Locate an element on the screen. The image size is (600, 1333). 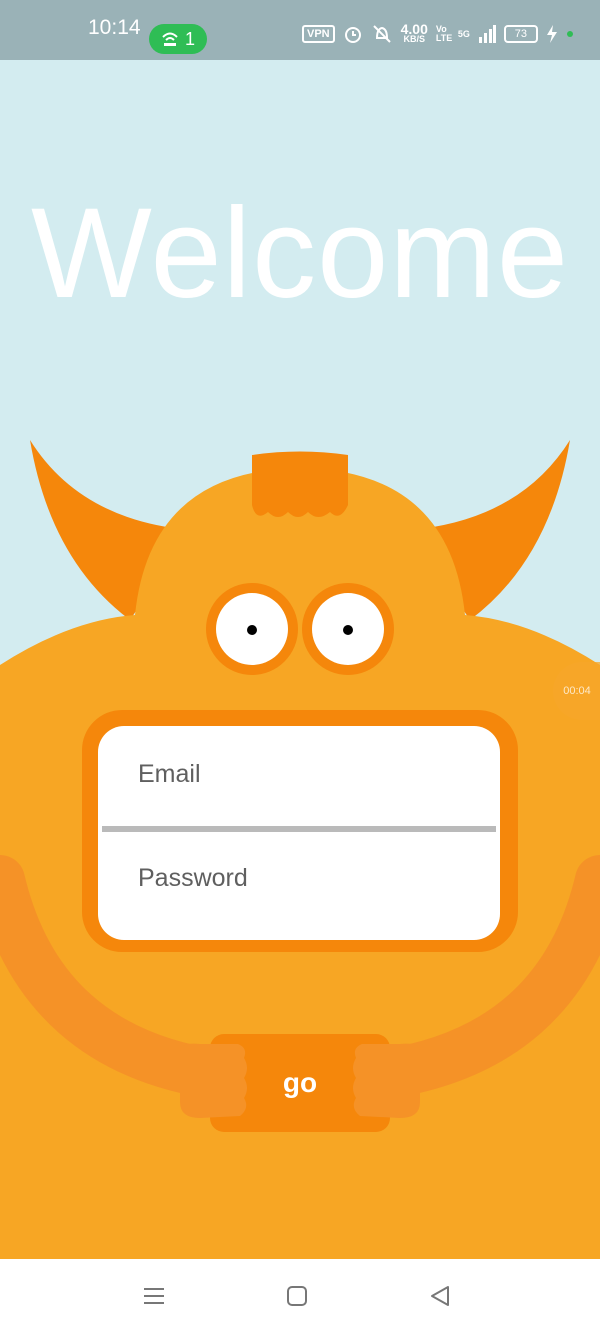
login-form is located at coordinates (299, 833).